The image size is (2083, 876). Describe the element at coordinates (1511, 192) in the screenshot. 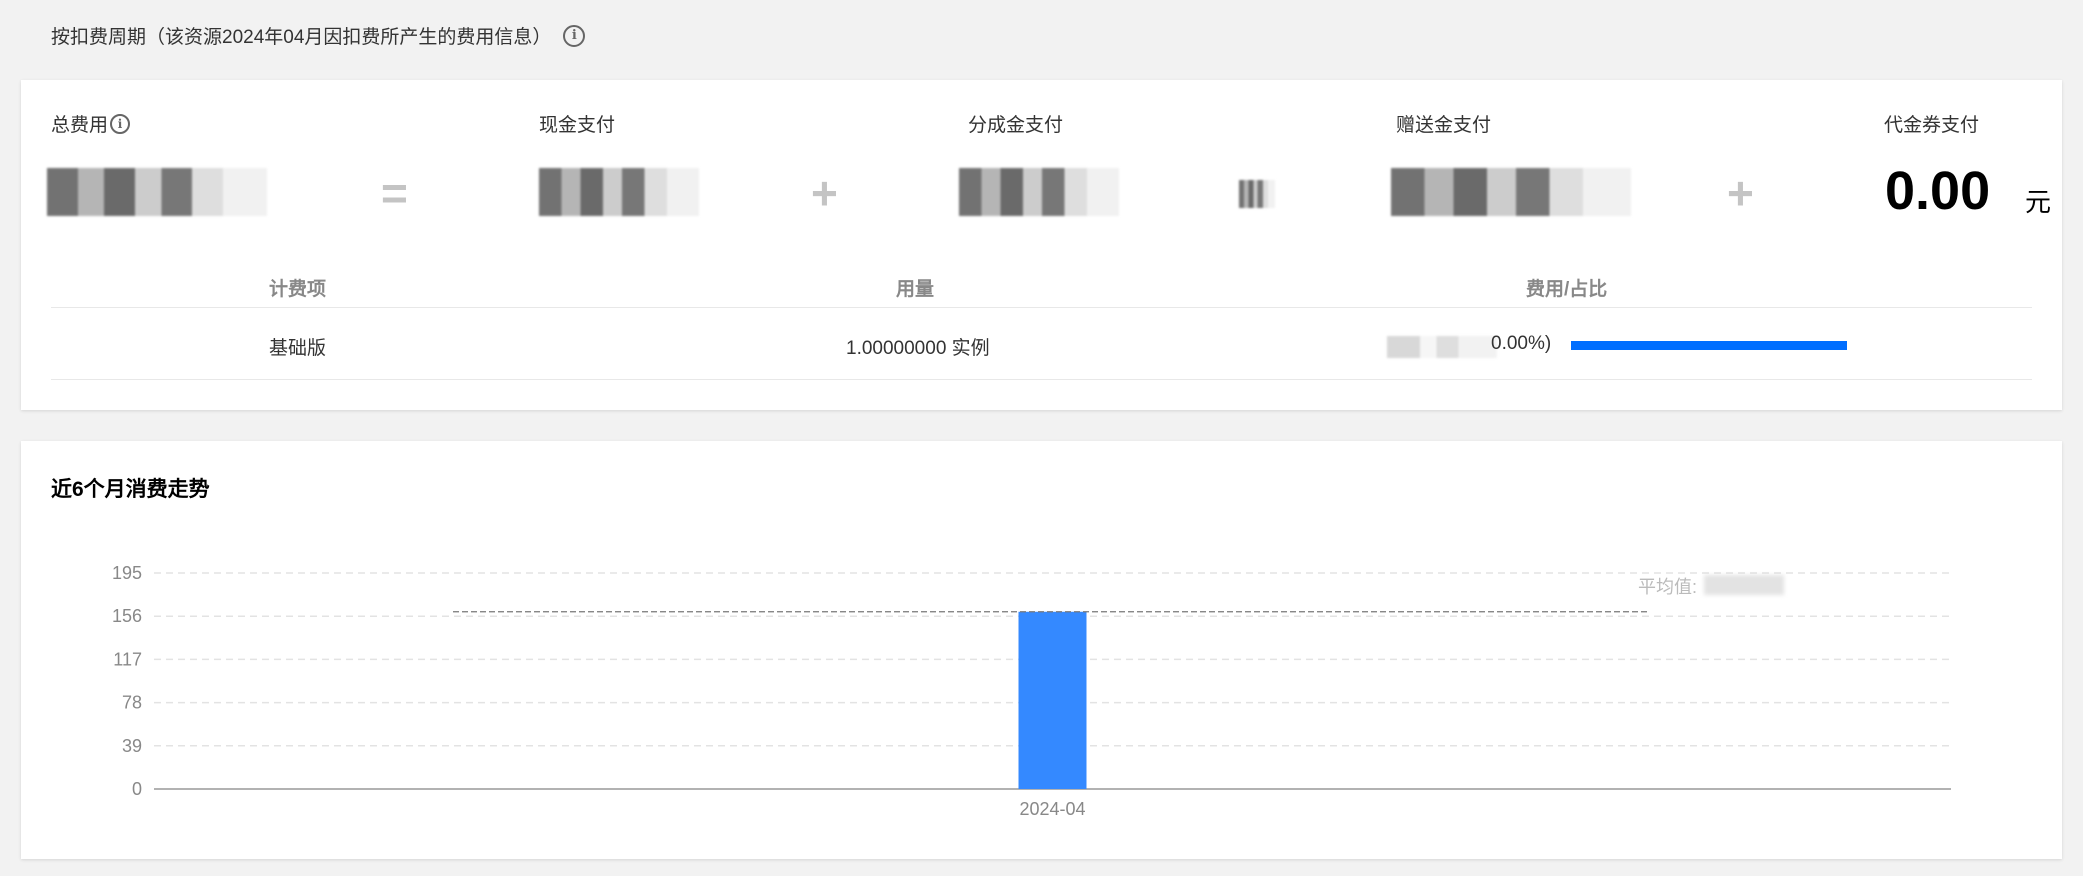

I see `gift-payment-value-redacted` at that location.